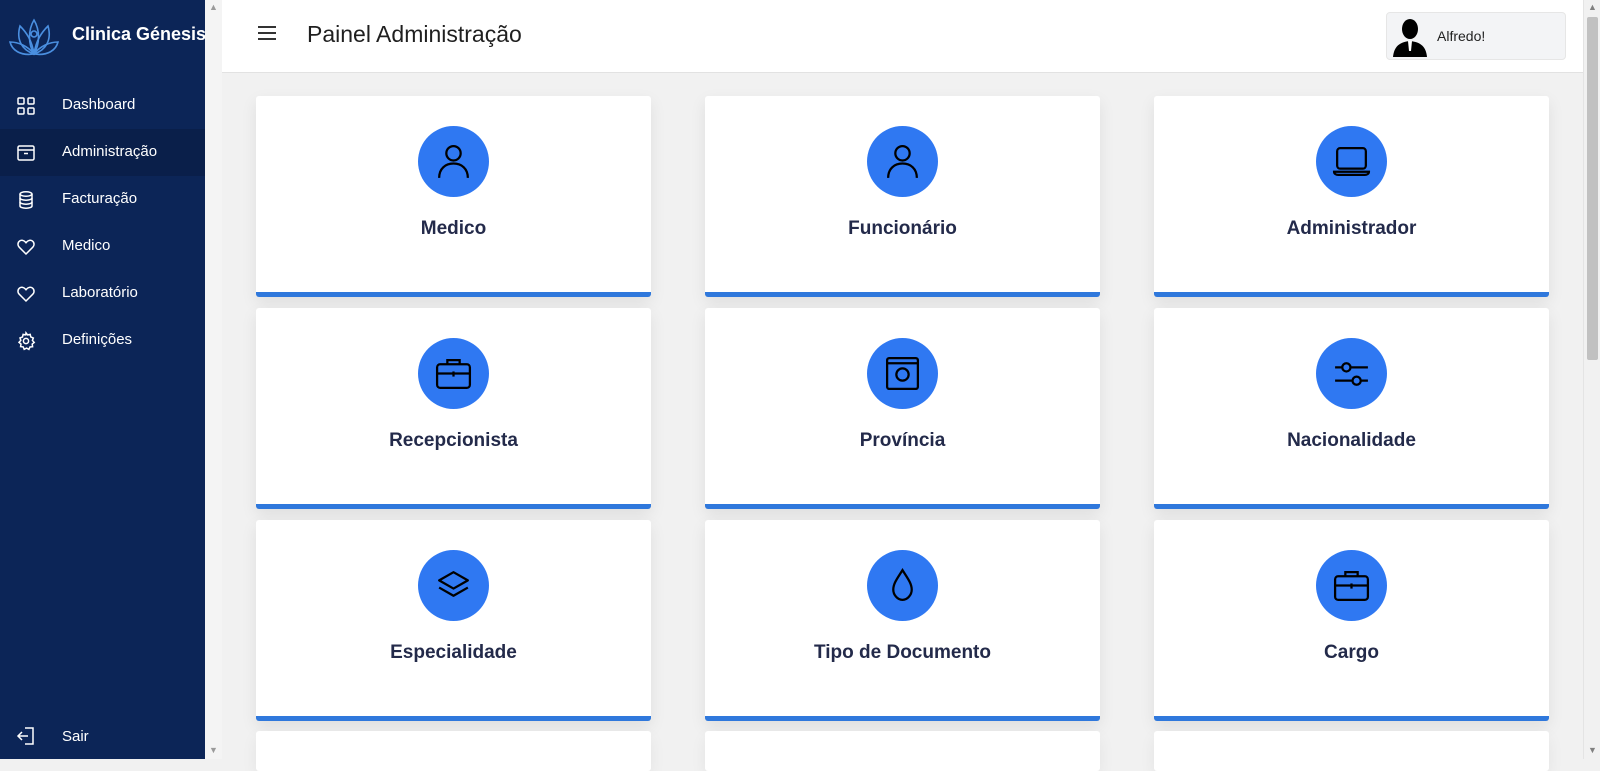 This screenshot has width=1600, height=771. I want to click on card-cargo: Cargo, so click(1351, 620).